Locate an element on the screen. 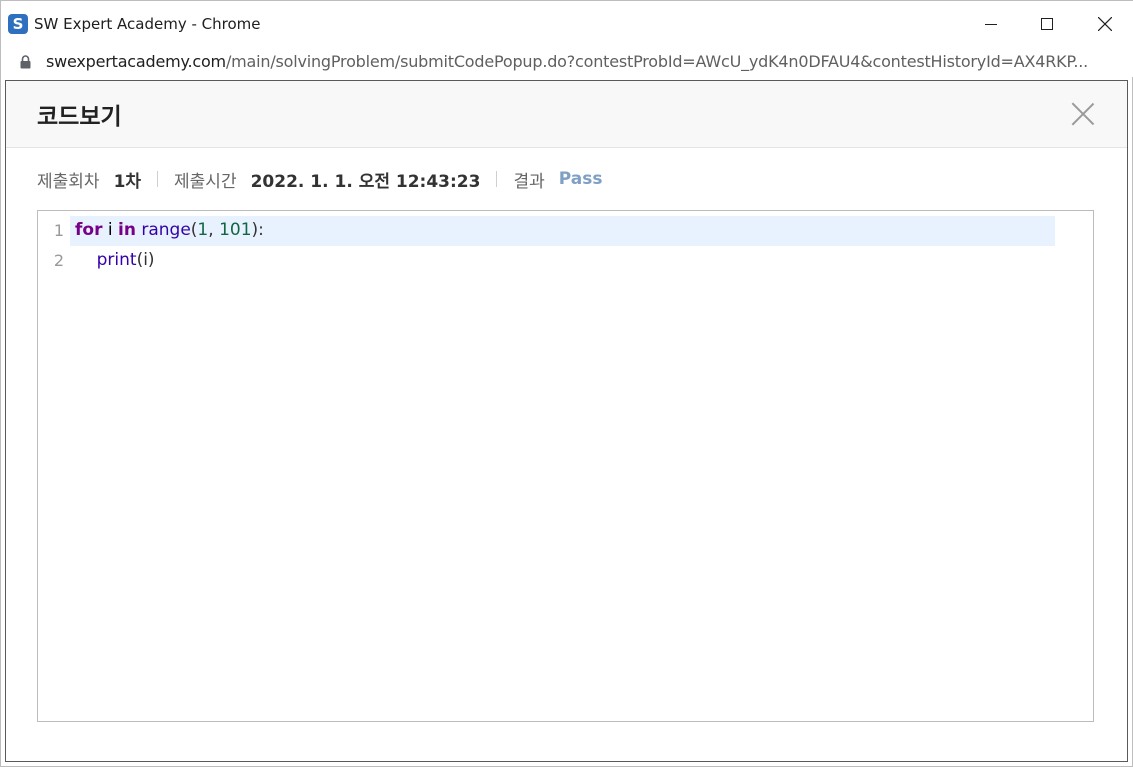  close-icon is located at coordinates (1105, 24).